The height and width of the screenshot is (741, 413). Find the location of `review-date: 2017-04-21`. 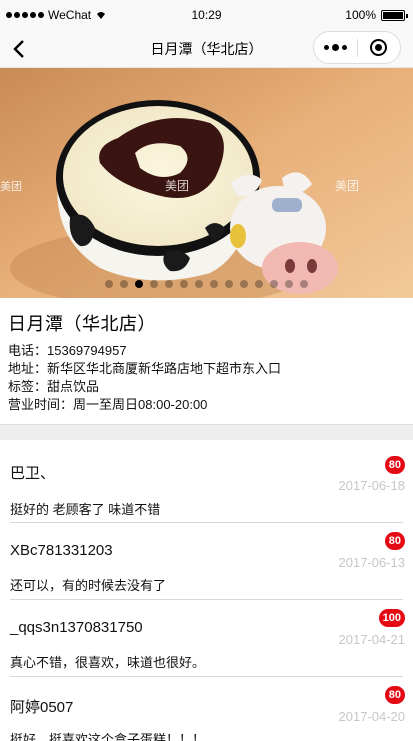

review-date: 2017-04-21 is located at coordinates (372, 639).